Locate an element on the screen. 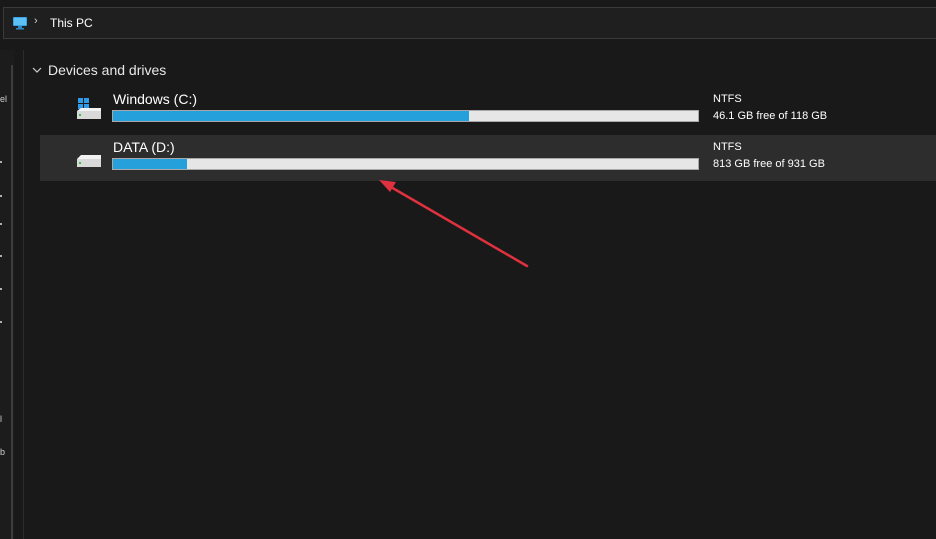  nav-scrollbar is located at coordinates (12, 302).